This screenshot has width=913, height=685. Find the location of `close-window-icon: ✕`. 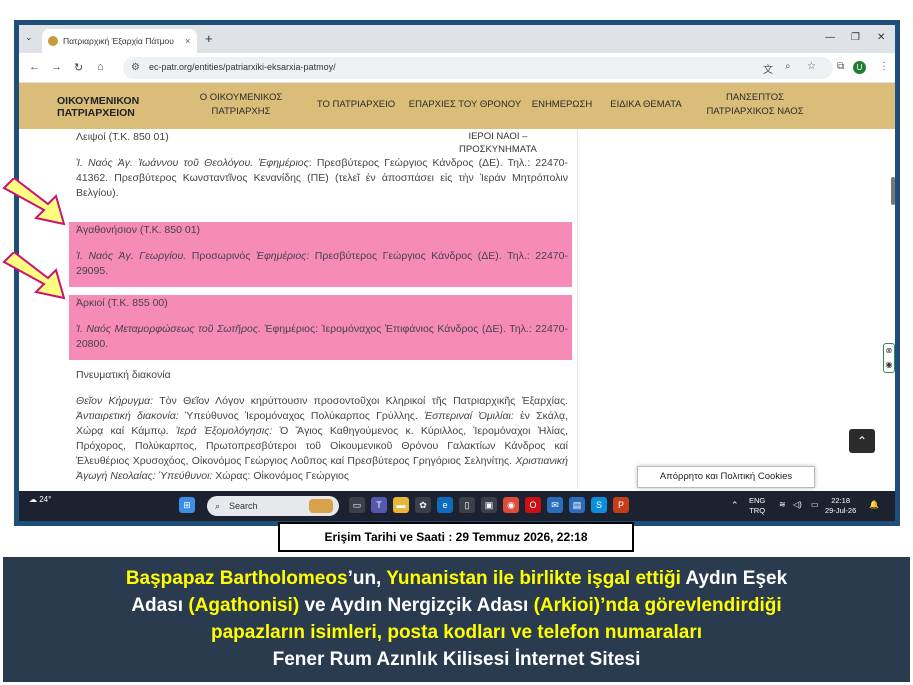

close-window-icon: ✕ is located at coordinates (881, 37).